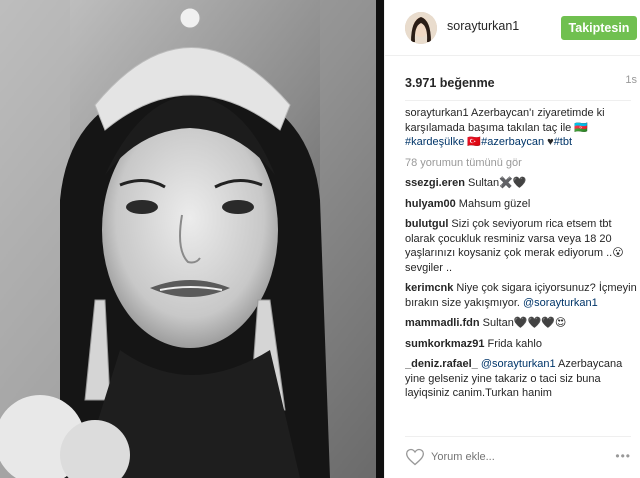 Image resolution: width=640 pixels, height=478 pixels. What do you see at coordinates (483, 26) in the screenshot?
I see `post-username: sorayturkan1` at bounding box center [483, 26].